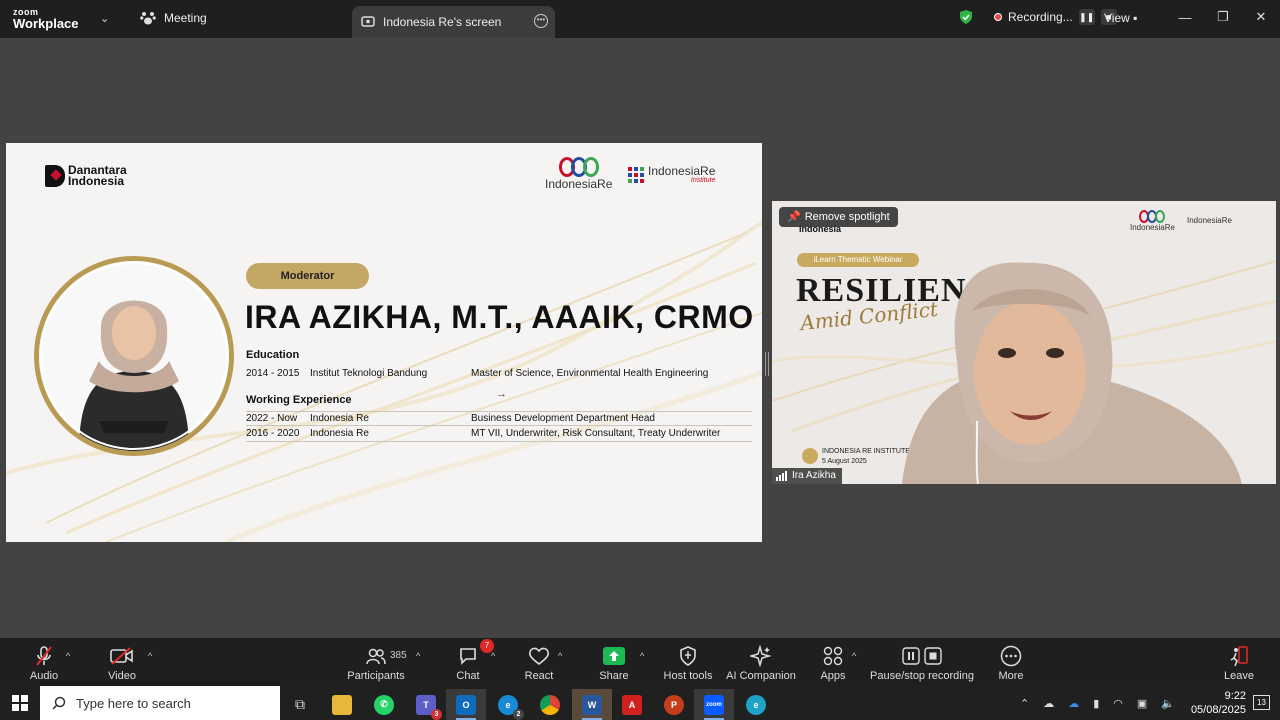 This screenshot has width=1280, height=720. I want to click on work-heading: Working Experience, so click(299, 400).